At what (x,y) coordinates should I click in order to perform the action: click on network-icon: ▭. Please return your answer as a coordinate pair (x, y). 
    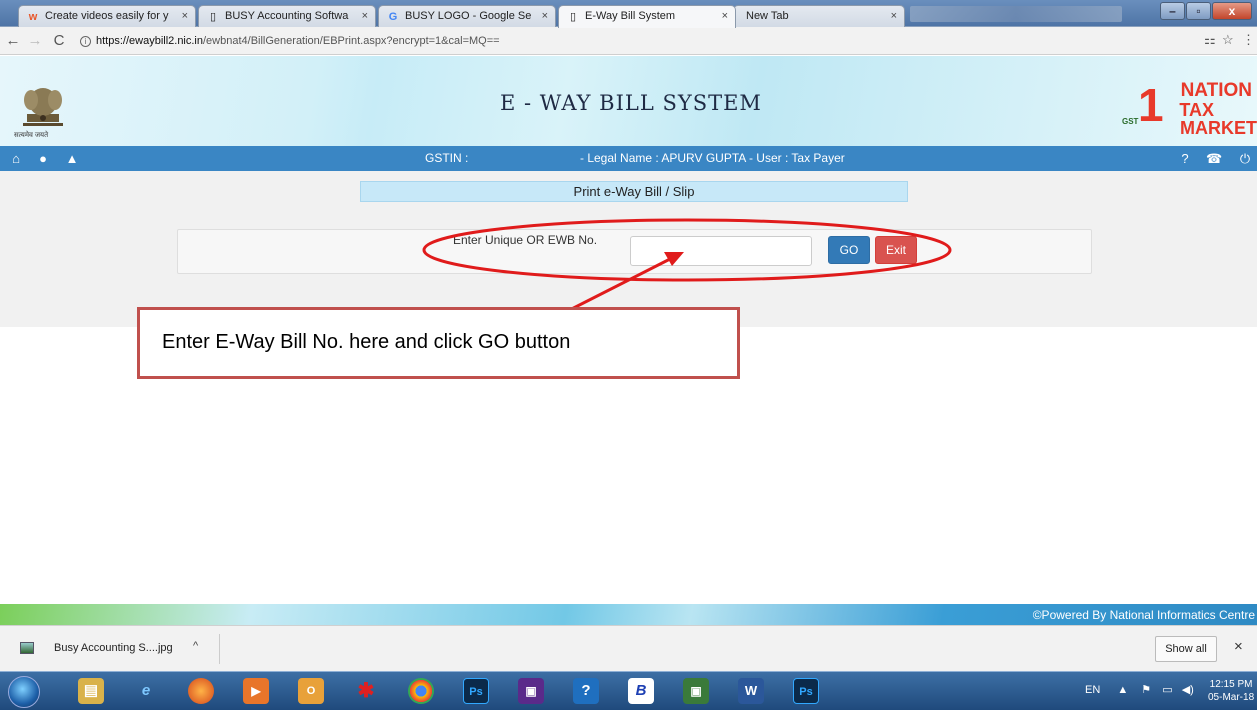
    Looking at the image, I should click on (1167, 690).